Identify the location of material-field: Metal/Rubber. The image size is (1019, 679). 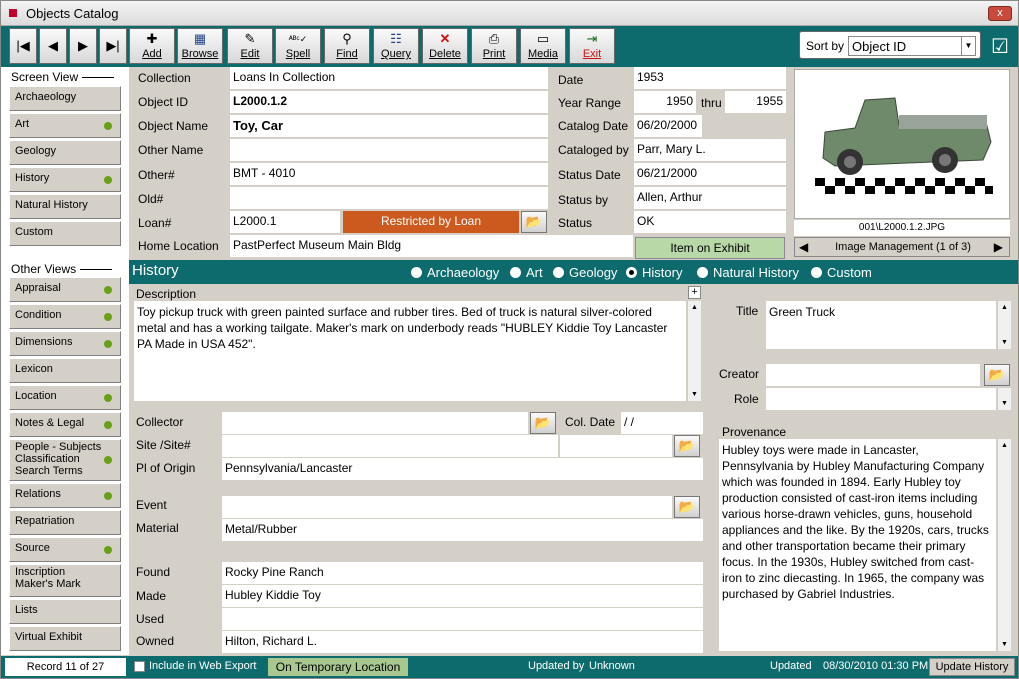
(462, 530).